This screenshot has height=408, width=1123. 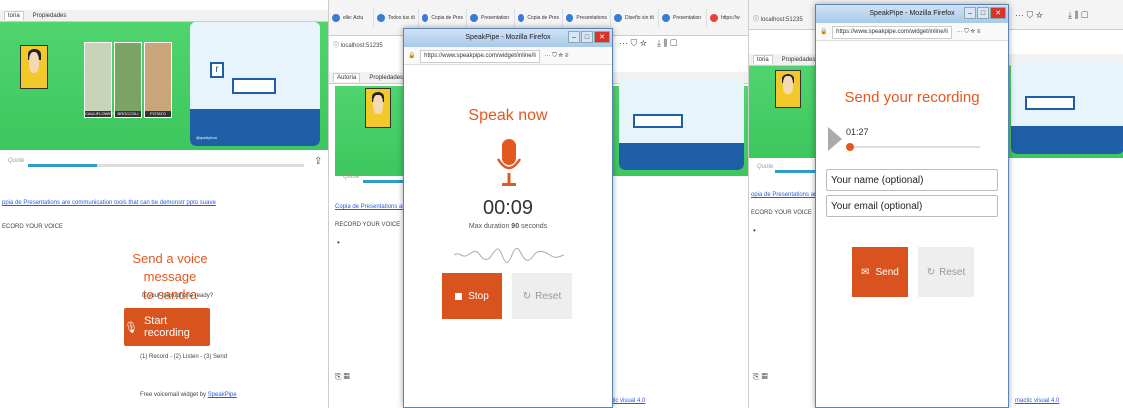 What do you see at coordinates (880, 272) in the screenshot?
I see `send-button: ✉ Send` at bounding box center [880, 272].